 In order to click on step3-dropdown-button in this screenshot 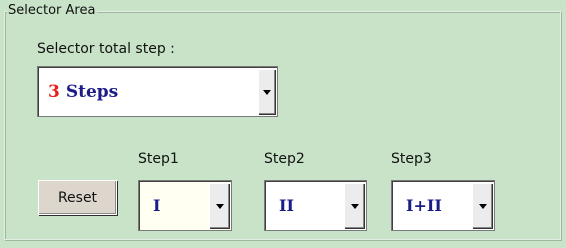, I will do `click(482, 205)`.